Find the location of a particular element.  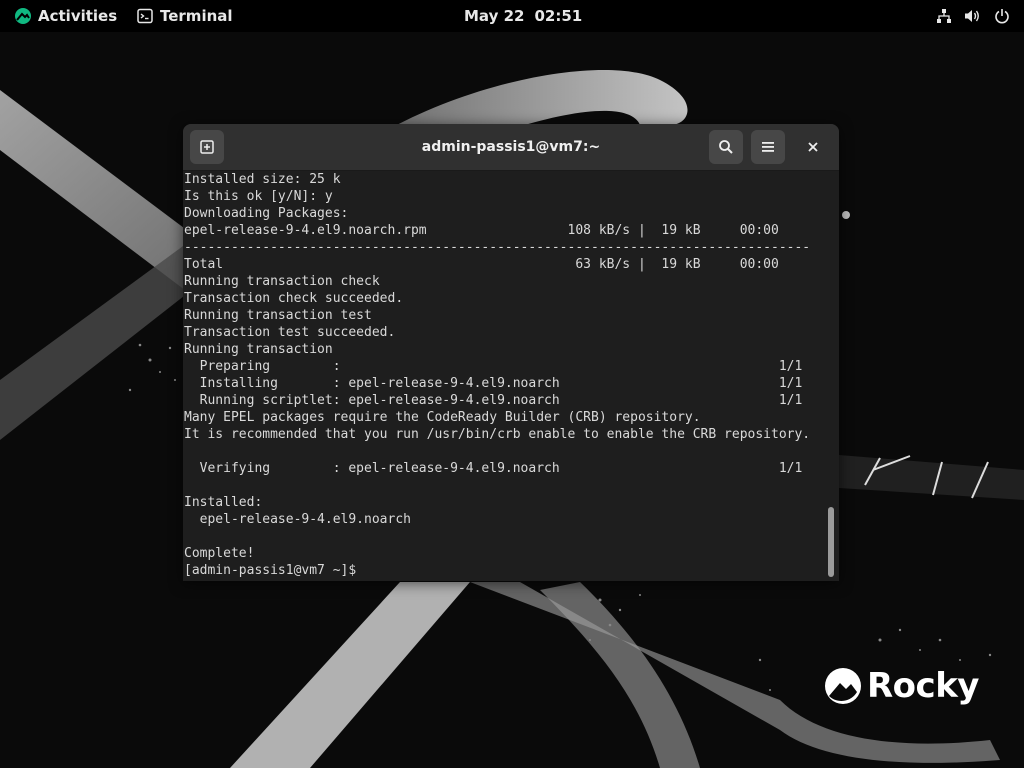

system-tray is located at coordinates (973, 16).